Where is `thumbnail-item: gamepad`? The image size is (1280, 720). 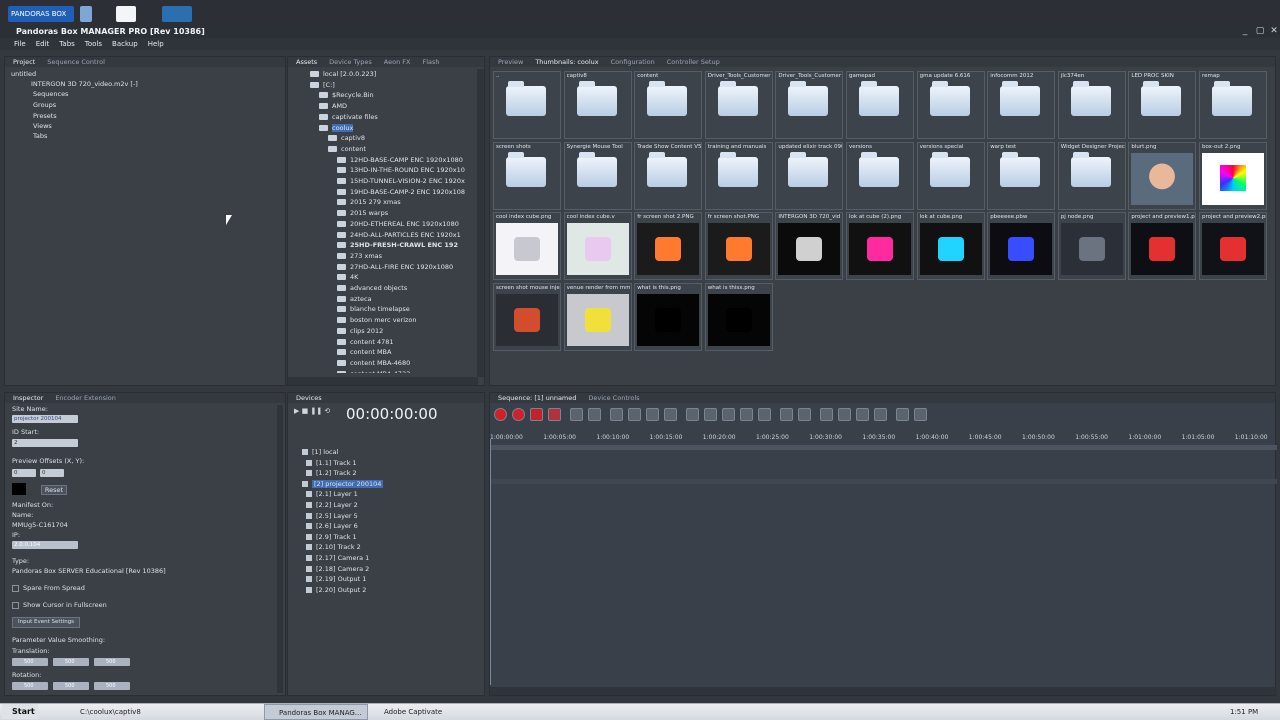
thumbnail-item: gamepad is located at coordinates (880, 105).